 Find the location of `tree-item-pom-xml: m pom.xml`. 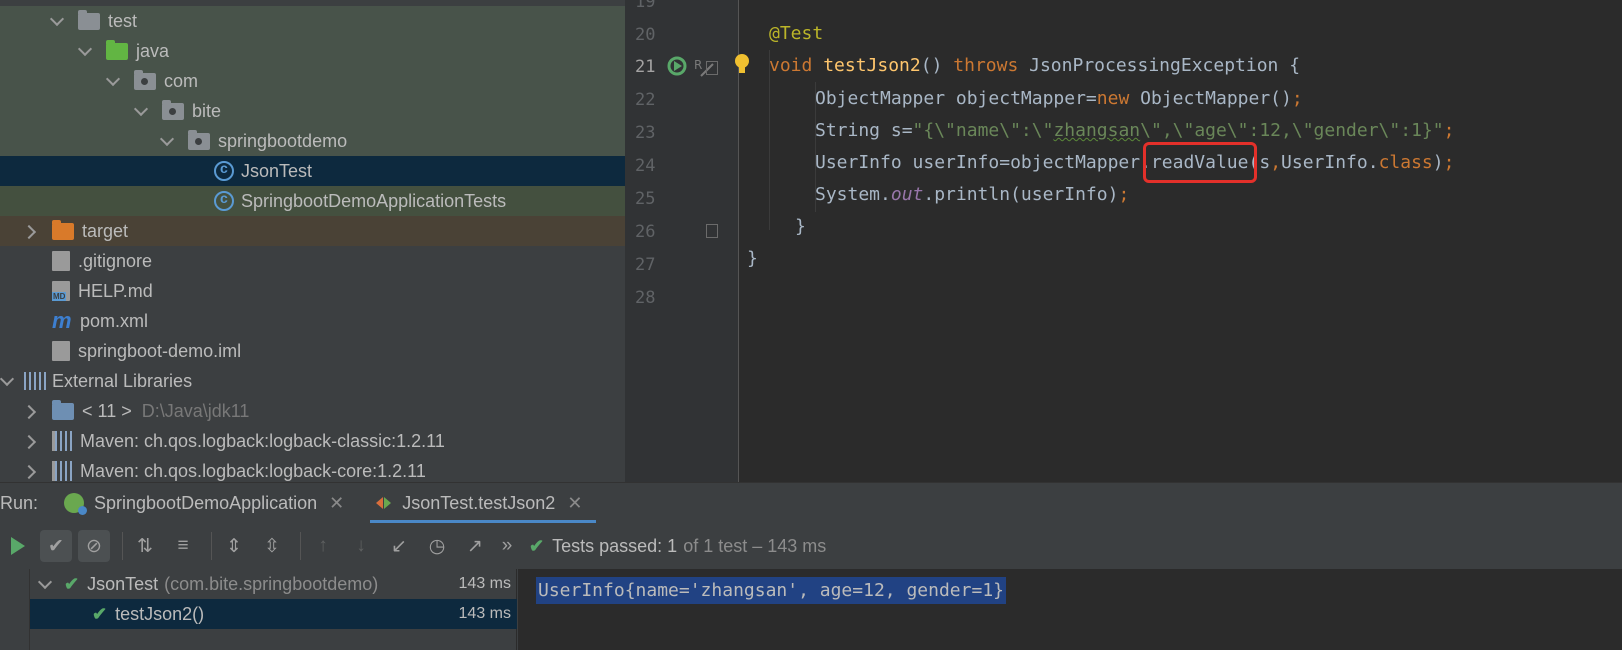

tree-item-pom-xml: m pom.xml is located at coordinates (312, 321).